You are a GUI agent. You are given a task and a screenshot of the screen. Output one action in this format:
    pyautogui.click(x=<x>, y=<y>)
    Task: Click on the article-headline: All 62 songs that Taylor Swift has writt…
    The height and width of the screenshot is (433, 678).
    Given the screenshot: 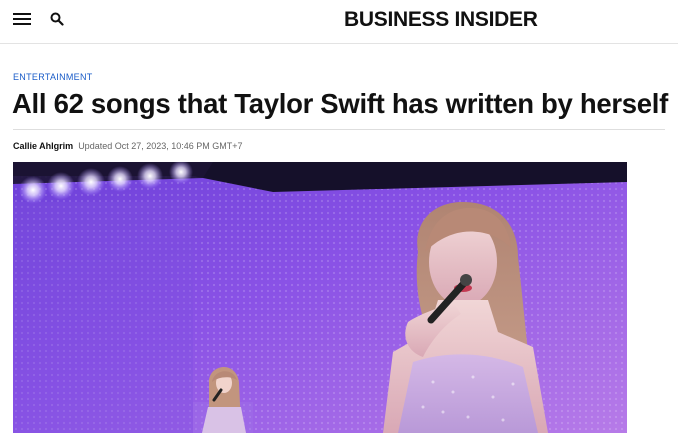 What is the action you would take?
    pyautogui.click(x=340, y=103)
    